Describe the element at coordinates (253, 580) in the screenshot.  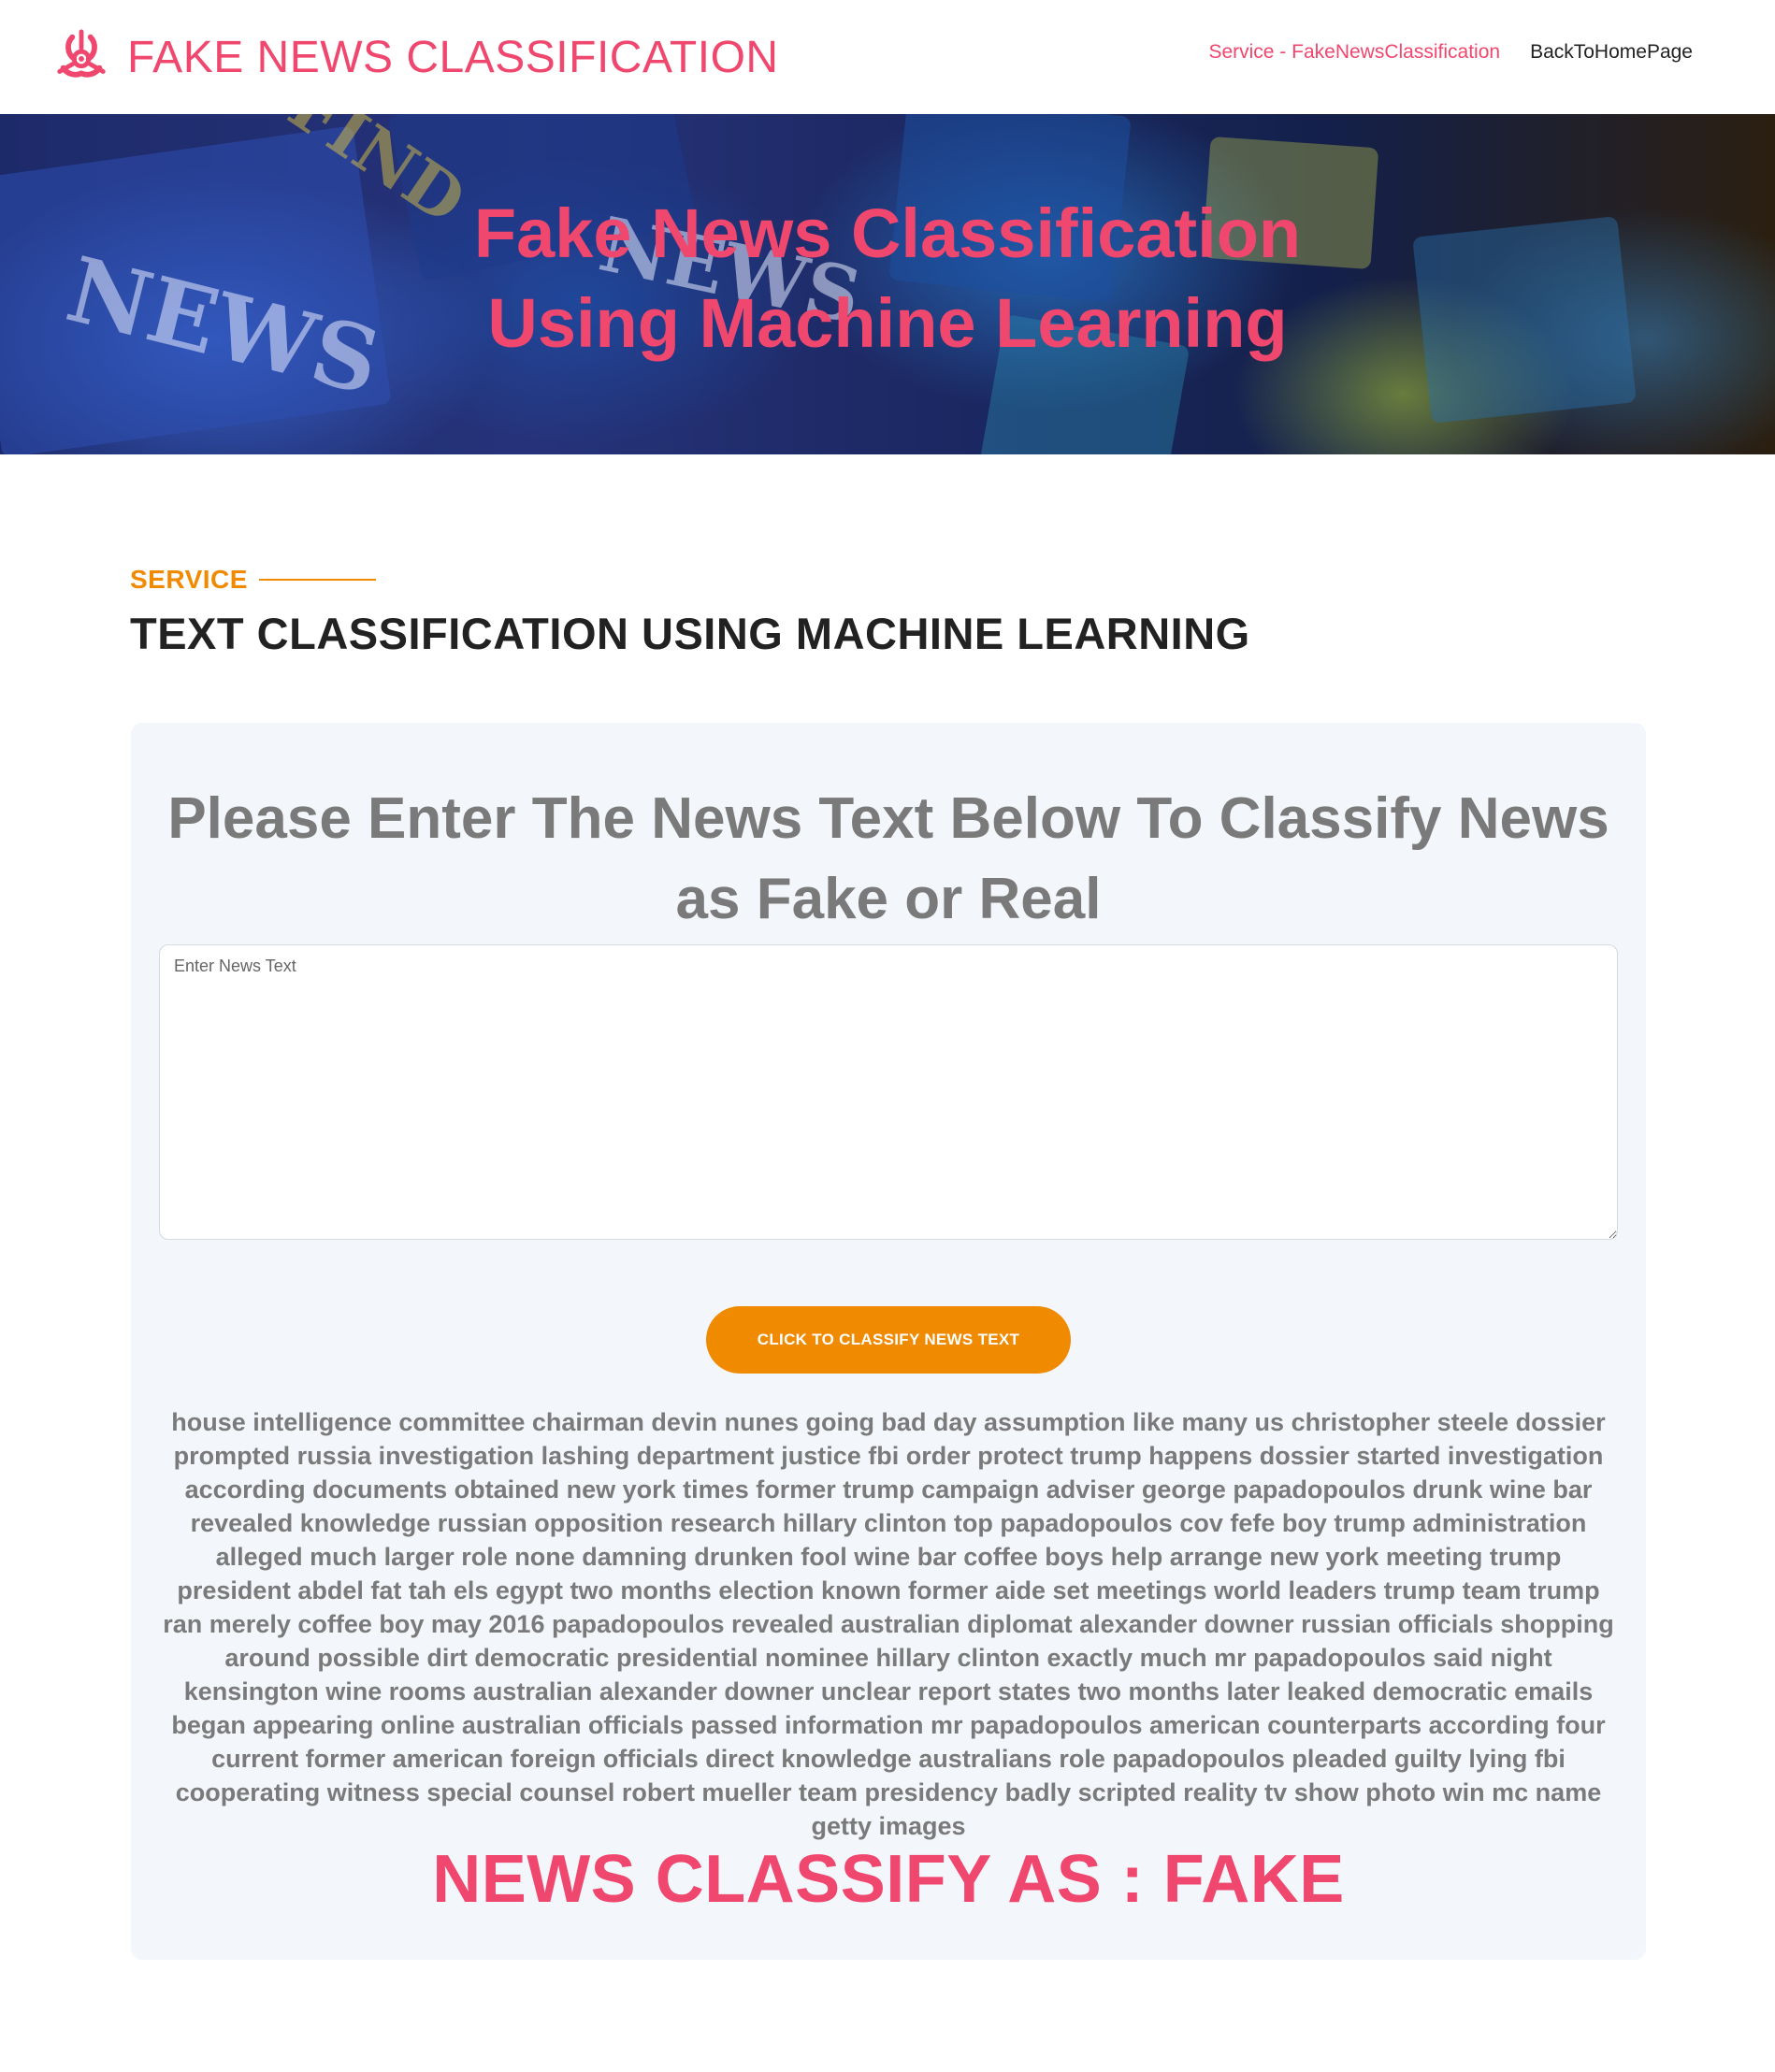
I see `section-eyebrow: SERVICE` at that location.